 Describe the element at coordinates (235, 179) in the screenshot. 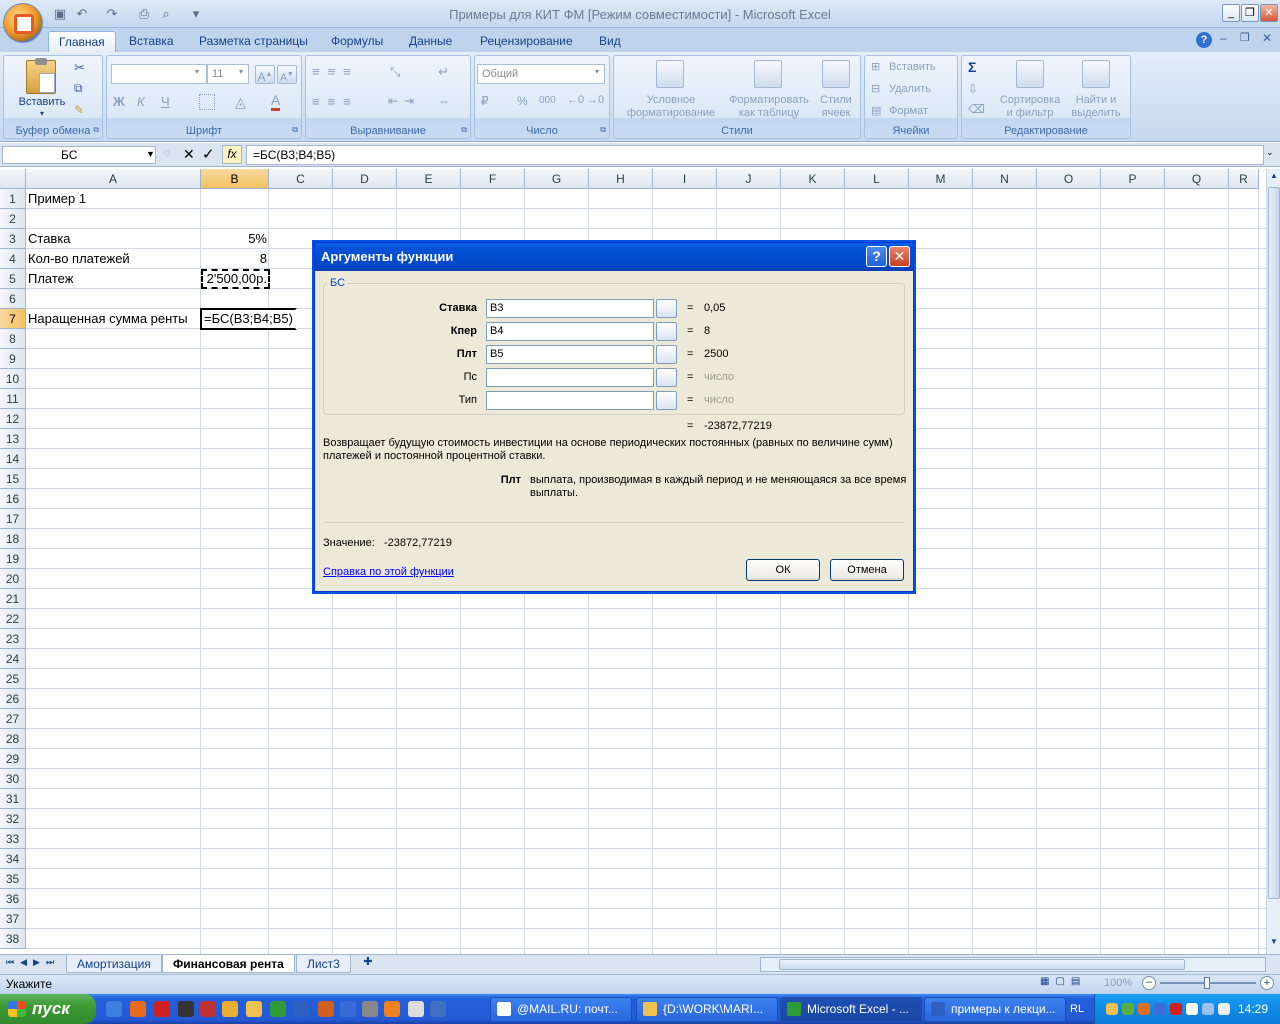

I see `column-header: B` at that location.